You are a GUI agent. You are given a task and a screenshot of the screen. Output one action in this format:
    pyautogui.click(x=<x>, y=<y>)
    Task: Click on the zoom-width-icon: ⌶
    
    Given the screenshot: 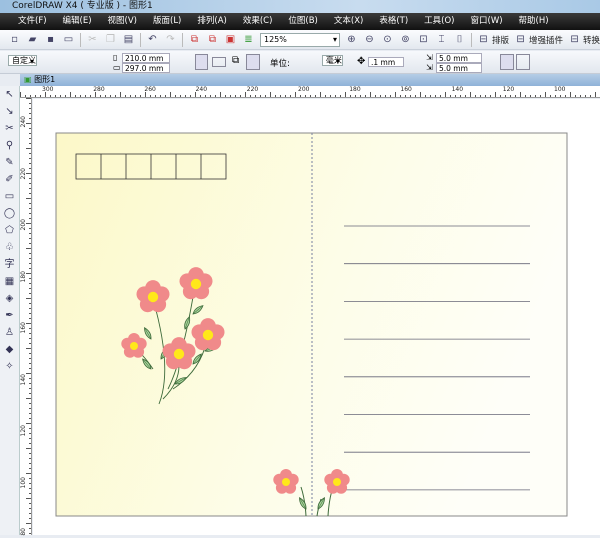 What is the action you would take?
    pyautogui.click(x=441, y=40)
    